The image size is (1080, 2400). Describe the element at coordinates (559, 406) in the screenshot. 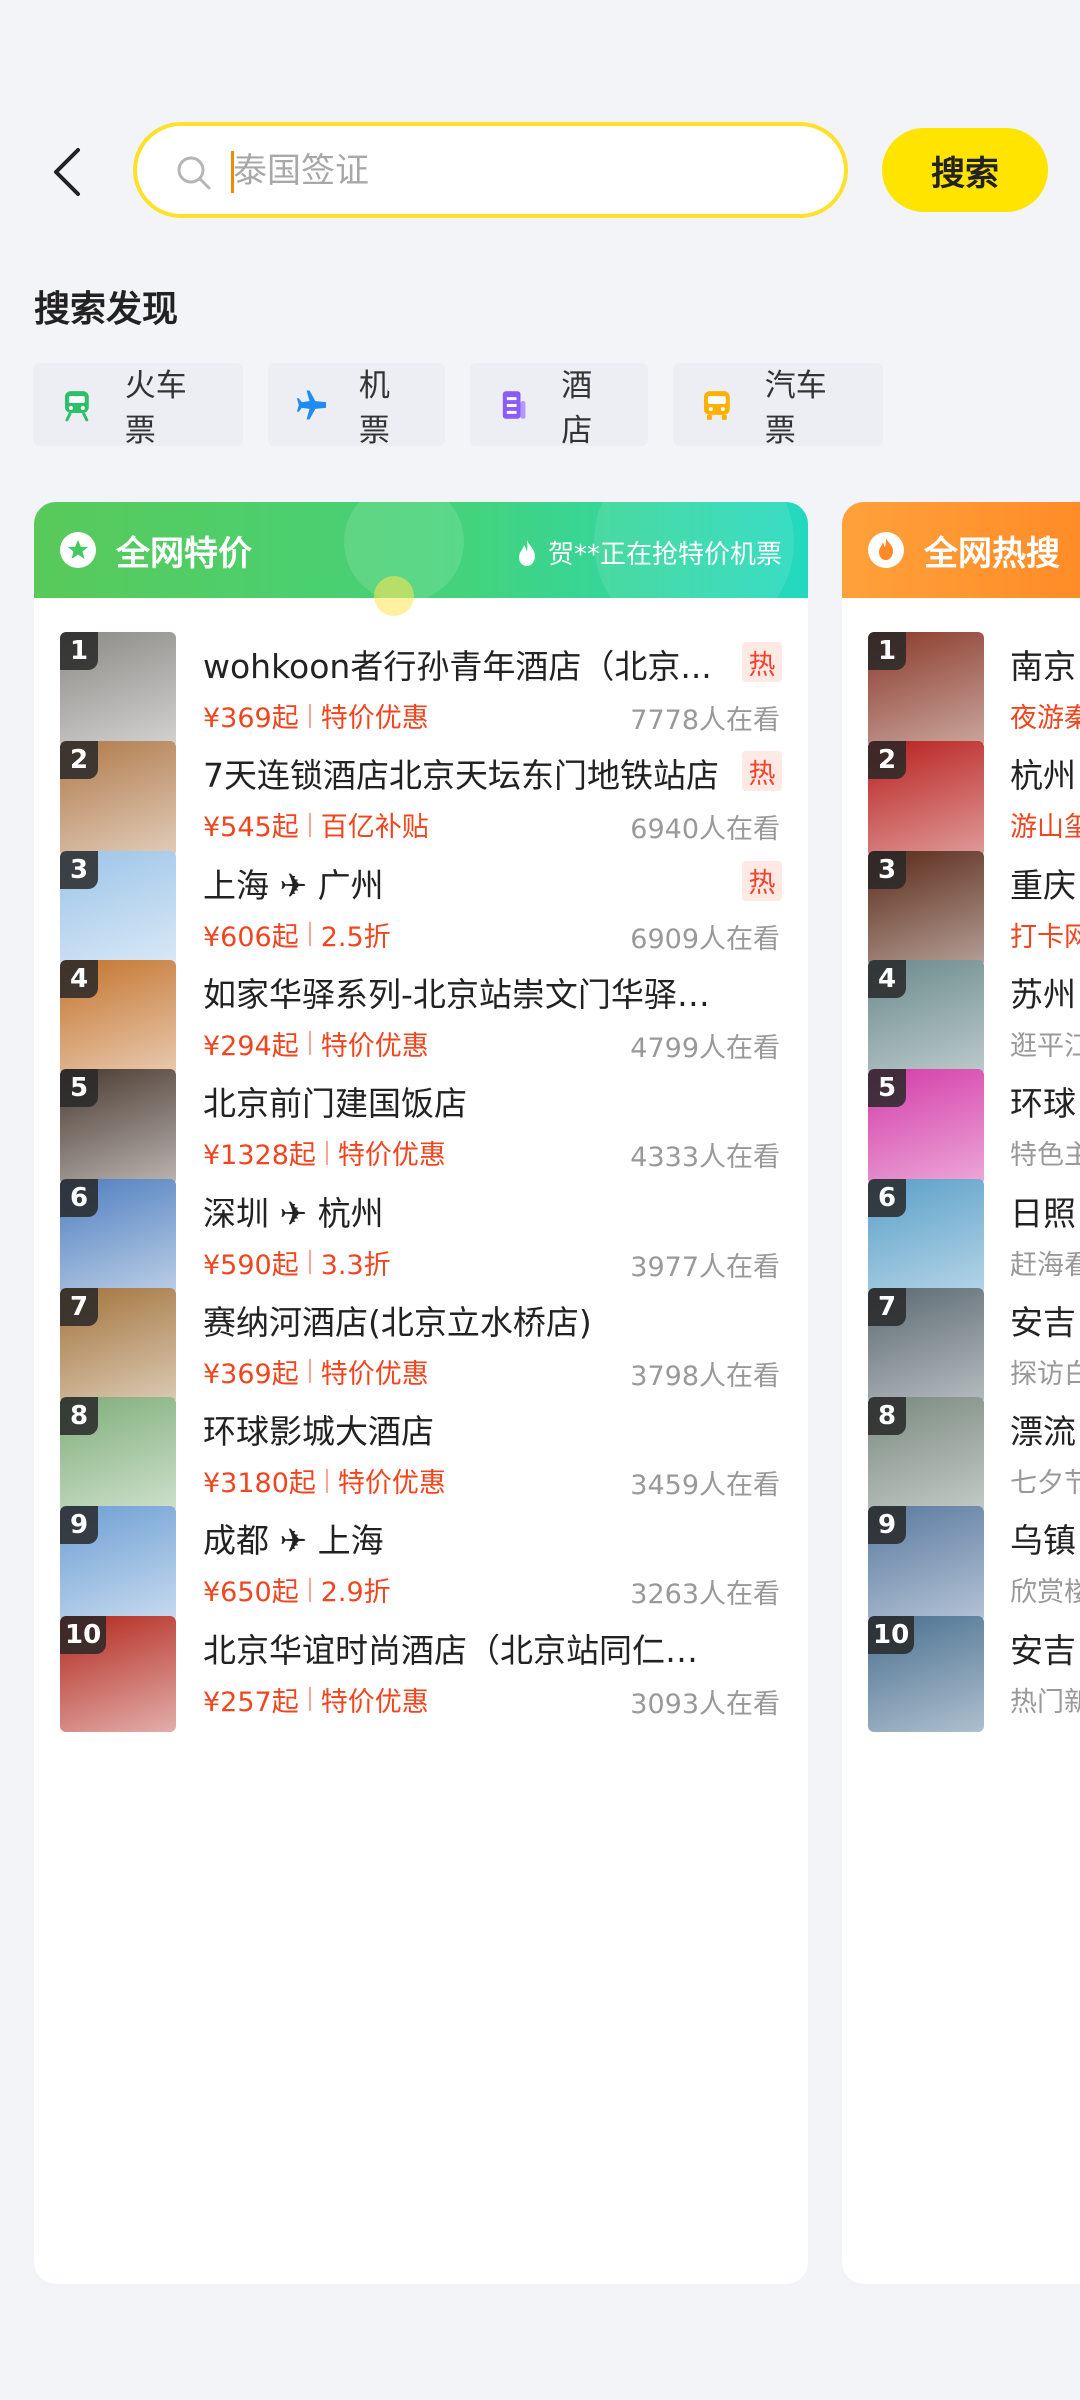

I see `chip-hotel: 酒店` at that location.